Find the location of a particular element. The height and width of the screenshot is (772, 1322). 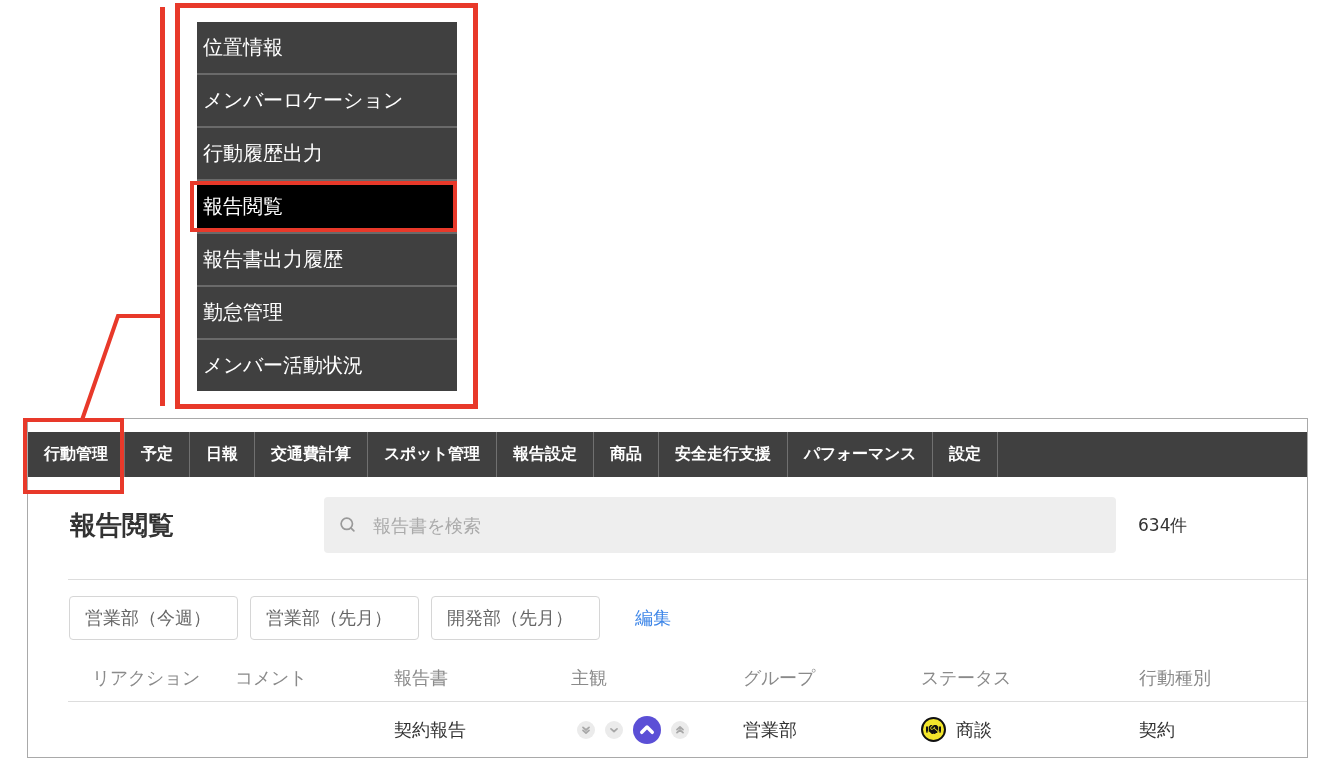

table-cell: 営業部 is located at coordinates (770, 729).